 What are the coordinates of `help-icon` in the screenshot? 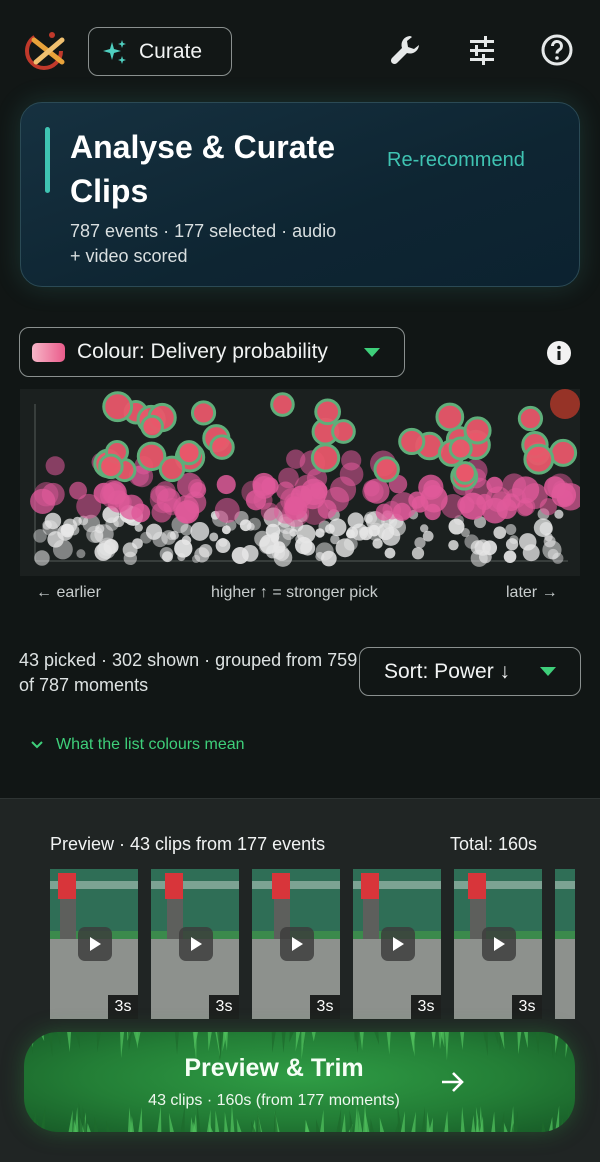 It's located at (557, 50).